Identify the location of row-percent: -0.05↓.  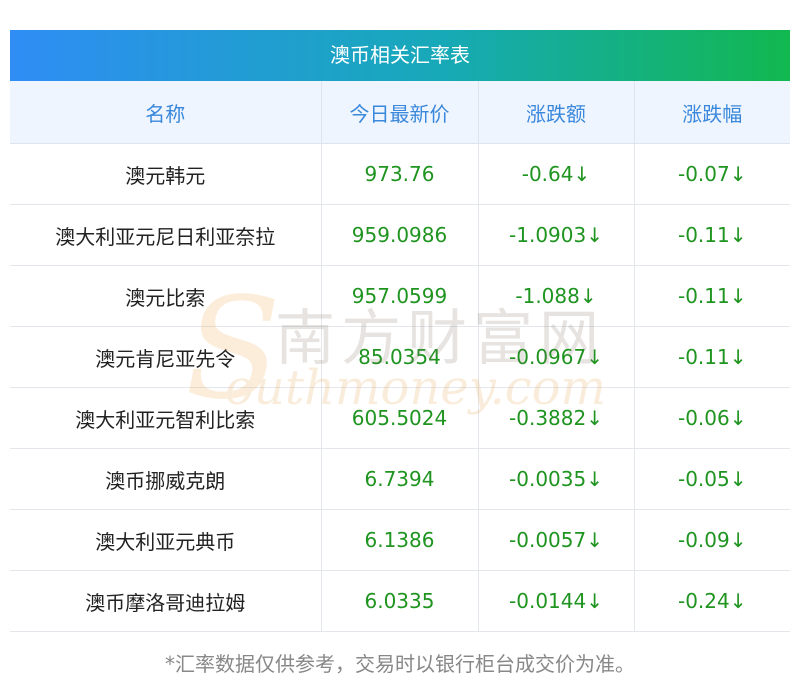
(712, 479).